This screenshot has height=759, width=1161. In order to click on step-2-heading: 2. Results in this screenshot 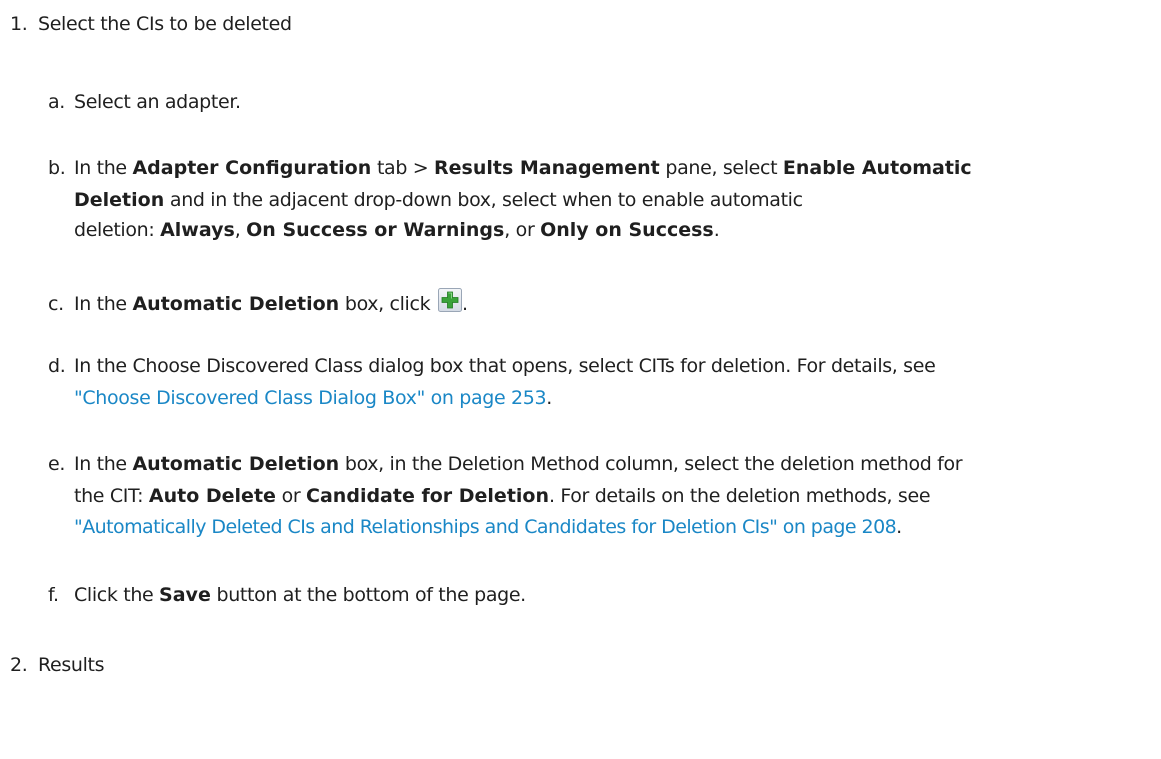, I will do `click(57, 665)`.